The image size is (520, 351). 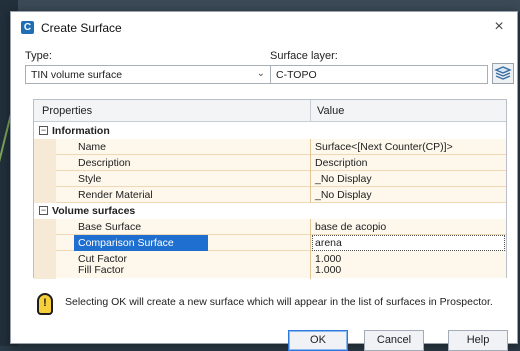 What do you see at coordinates (126, 243) in the screenshot?
I see `property-label: Comparison Surface` at bounding box center [126, 243].